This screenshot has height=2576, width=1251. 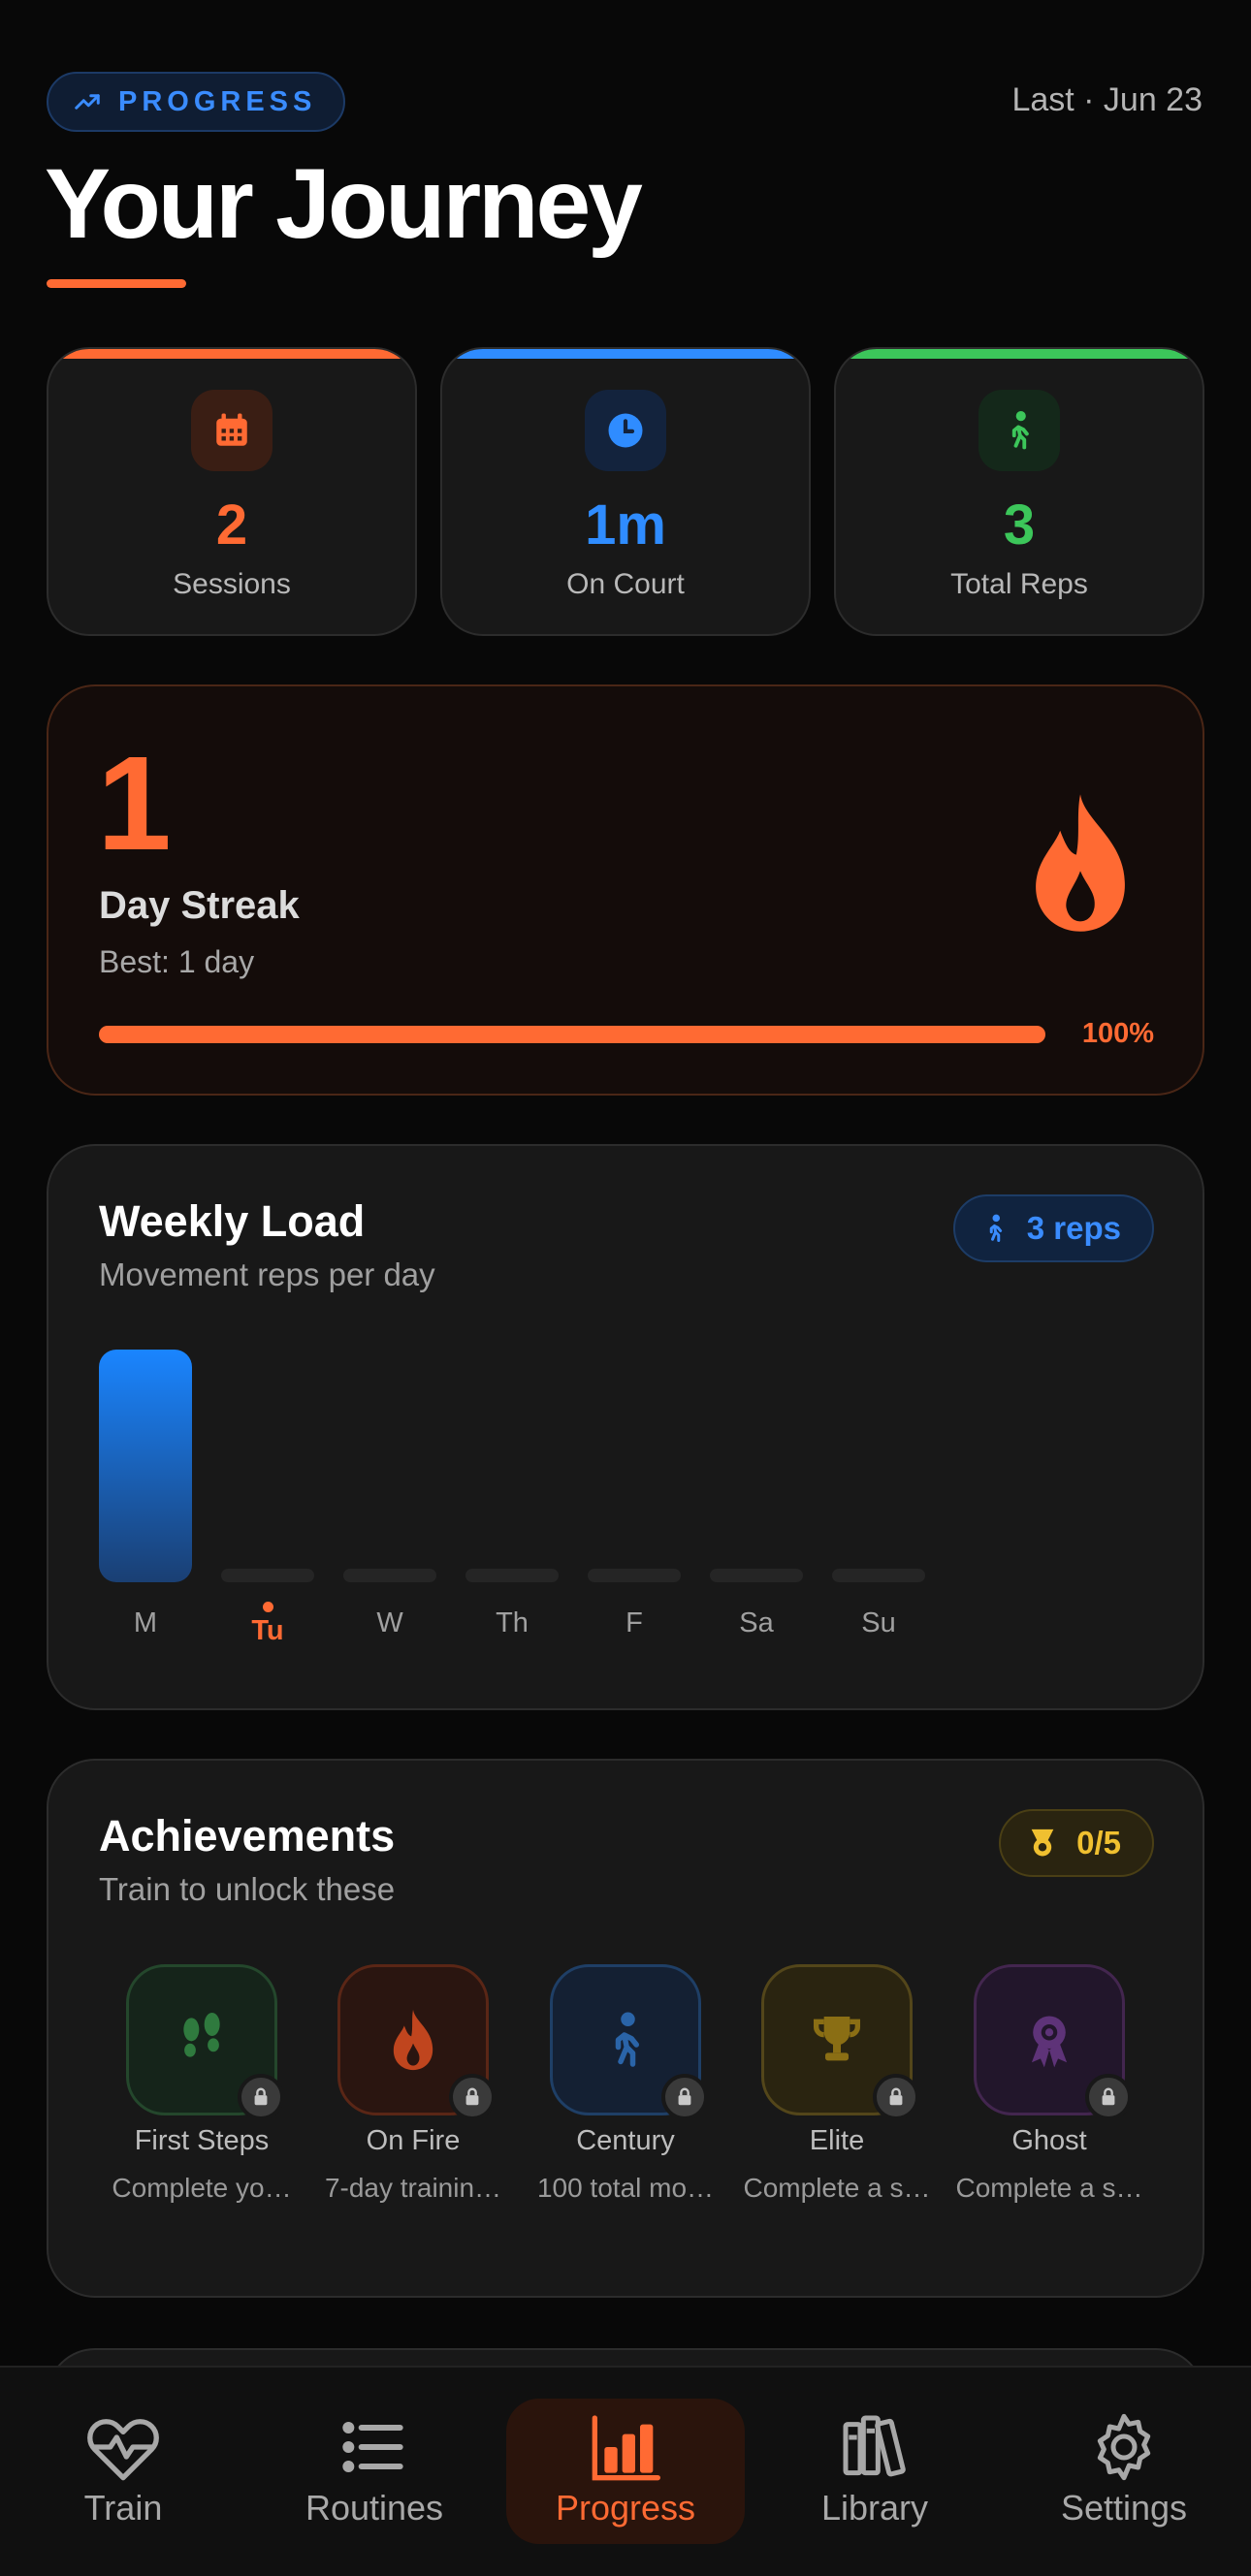 I want to click on streak-label: Day Streak, so click(x=200, y=905).